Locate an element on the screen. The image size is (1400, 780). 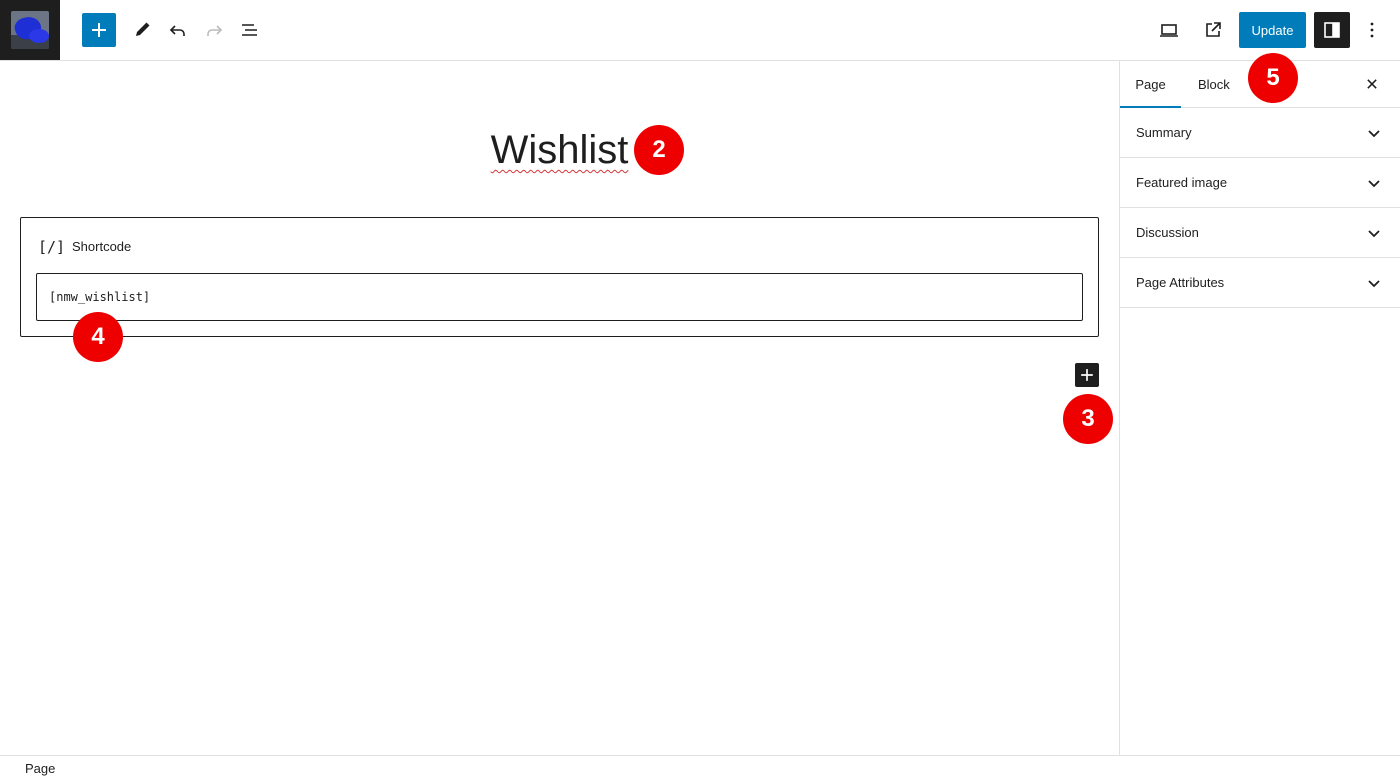
close-sidebar-button is located at coordinates (1372, 84).